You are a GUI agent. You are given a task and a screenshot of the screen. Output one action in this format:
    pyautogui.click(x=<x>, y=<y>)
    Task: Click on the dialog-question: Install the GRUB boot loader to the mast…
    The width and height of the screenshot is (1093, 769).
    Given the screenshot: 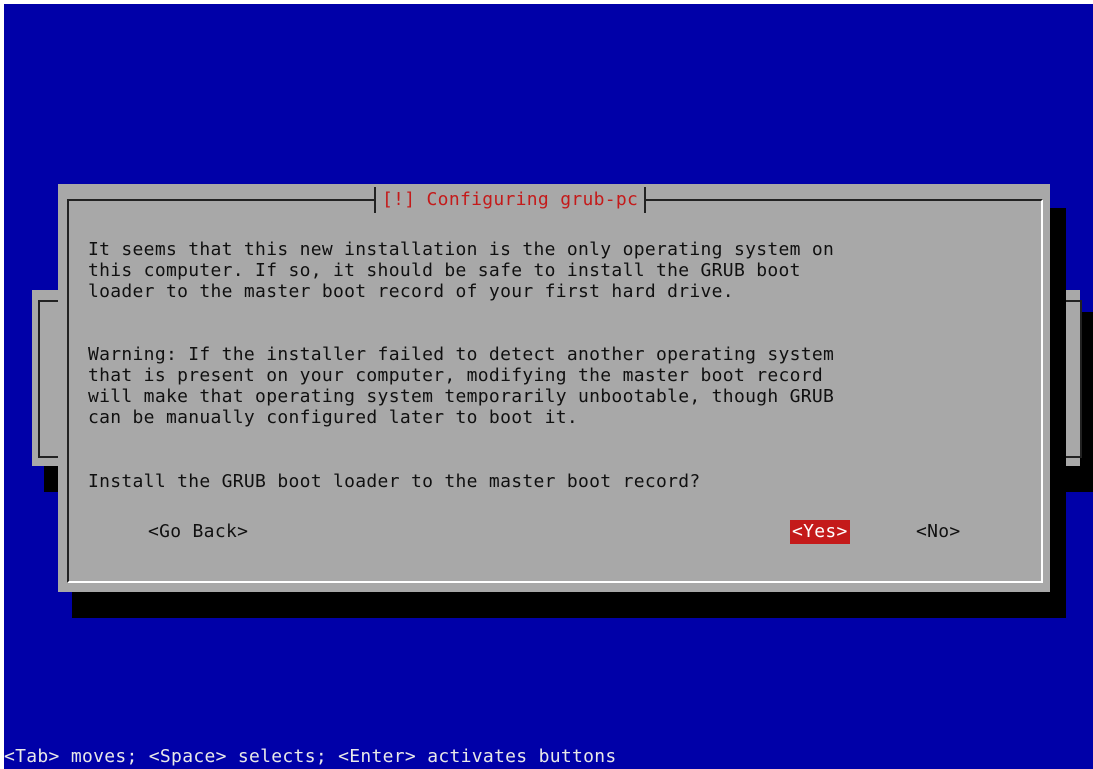 What is the action you would take?
    pyautogui.click(x=394, y=481)
    